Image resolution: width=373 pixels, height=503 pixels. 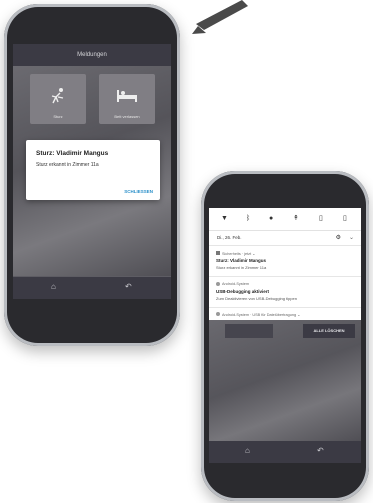 I want to click on dialog-body: Sturz erkannt in Zimmer 11a, so click(x=67, y=165).